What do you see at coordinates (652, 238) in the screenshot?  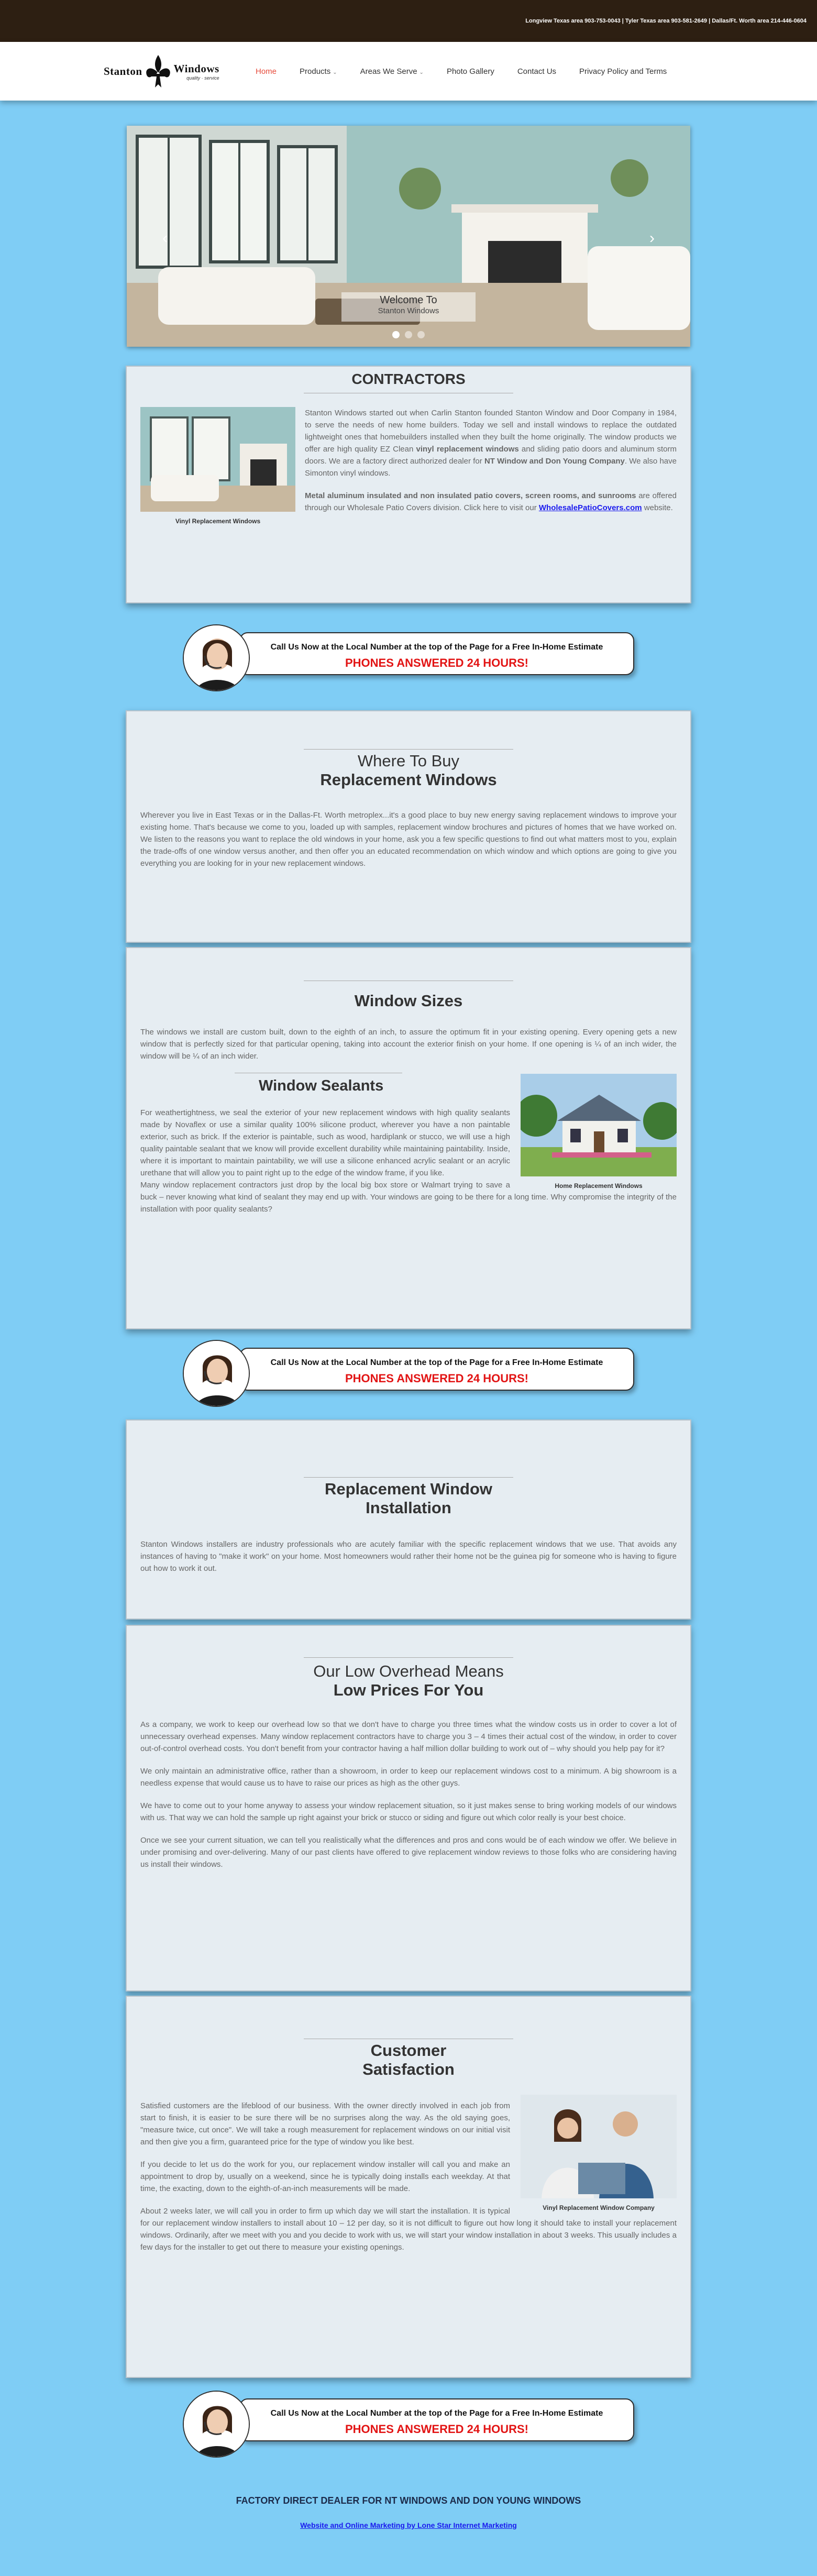 I see `slider-next-arrow: ›` at bounding box center [652, 238].